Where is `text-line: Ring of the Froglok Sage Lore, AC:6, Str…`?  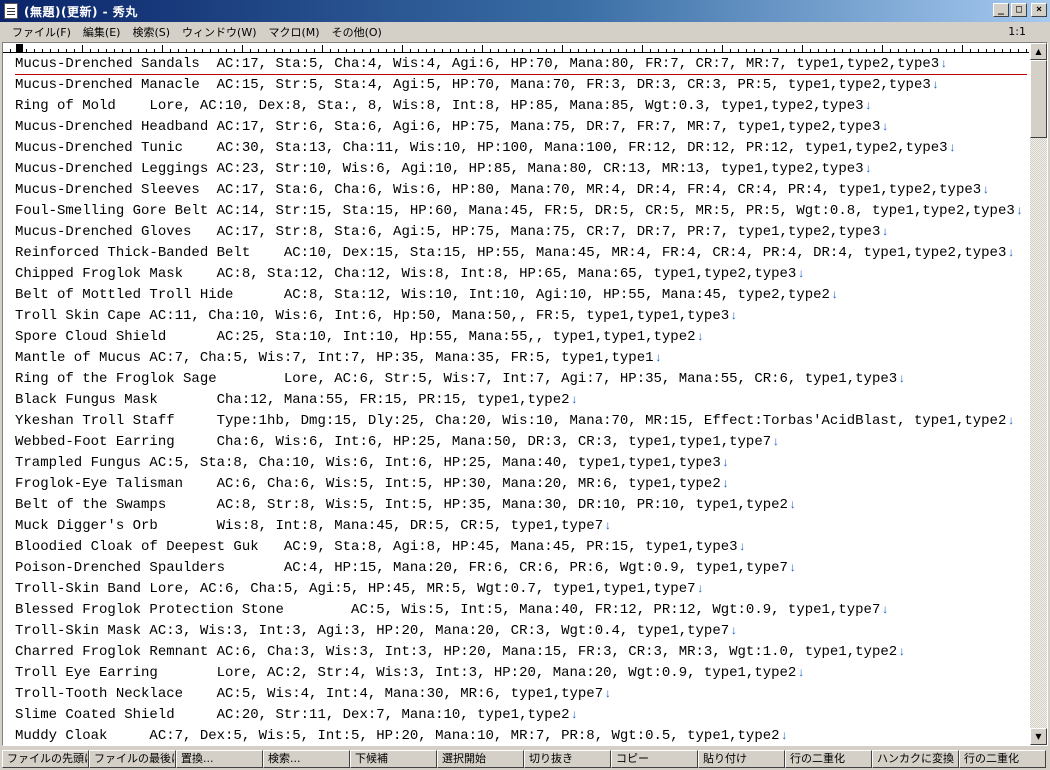 text-line: Ring of the Froglok Sage Lore, AC:6, Str… is located at coordinates (521, 379).